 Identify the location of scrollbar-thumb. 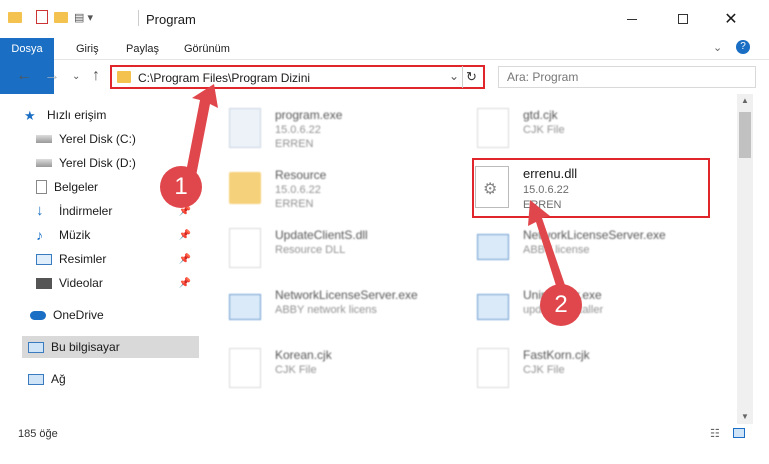
(745, 135).